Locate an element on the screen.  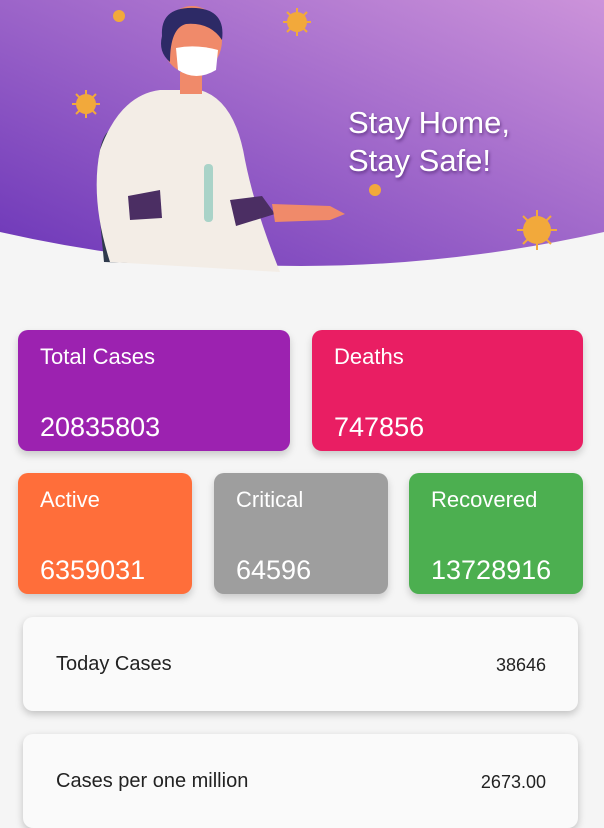
active-value: 6359031 is located at coordinates (93, 570).